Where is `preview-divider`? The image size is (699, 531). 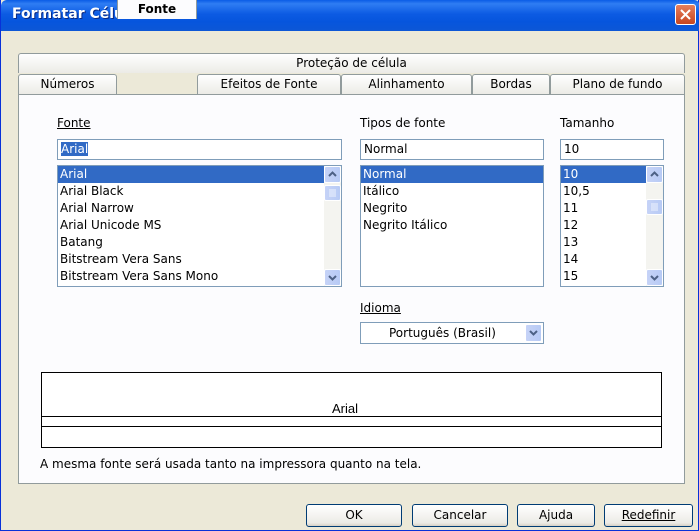 preview-divider is located at coordinates (351, 426).